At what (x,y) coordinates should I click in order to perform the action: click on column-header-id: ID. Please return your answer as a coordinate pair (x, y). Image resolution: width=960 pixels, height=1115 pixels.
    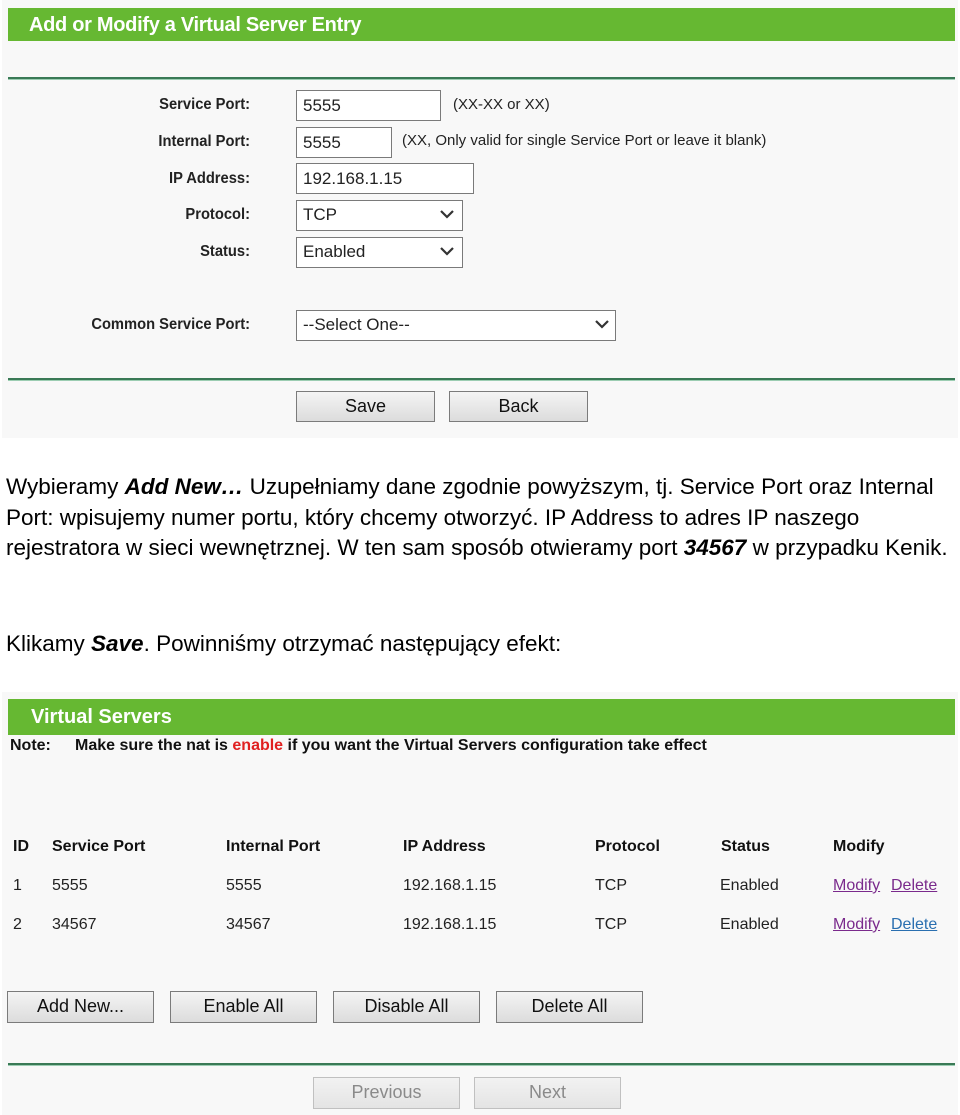
    Looking at the image, I should click on (21, 846).